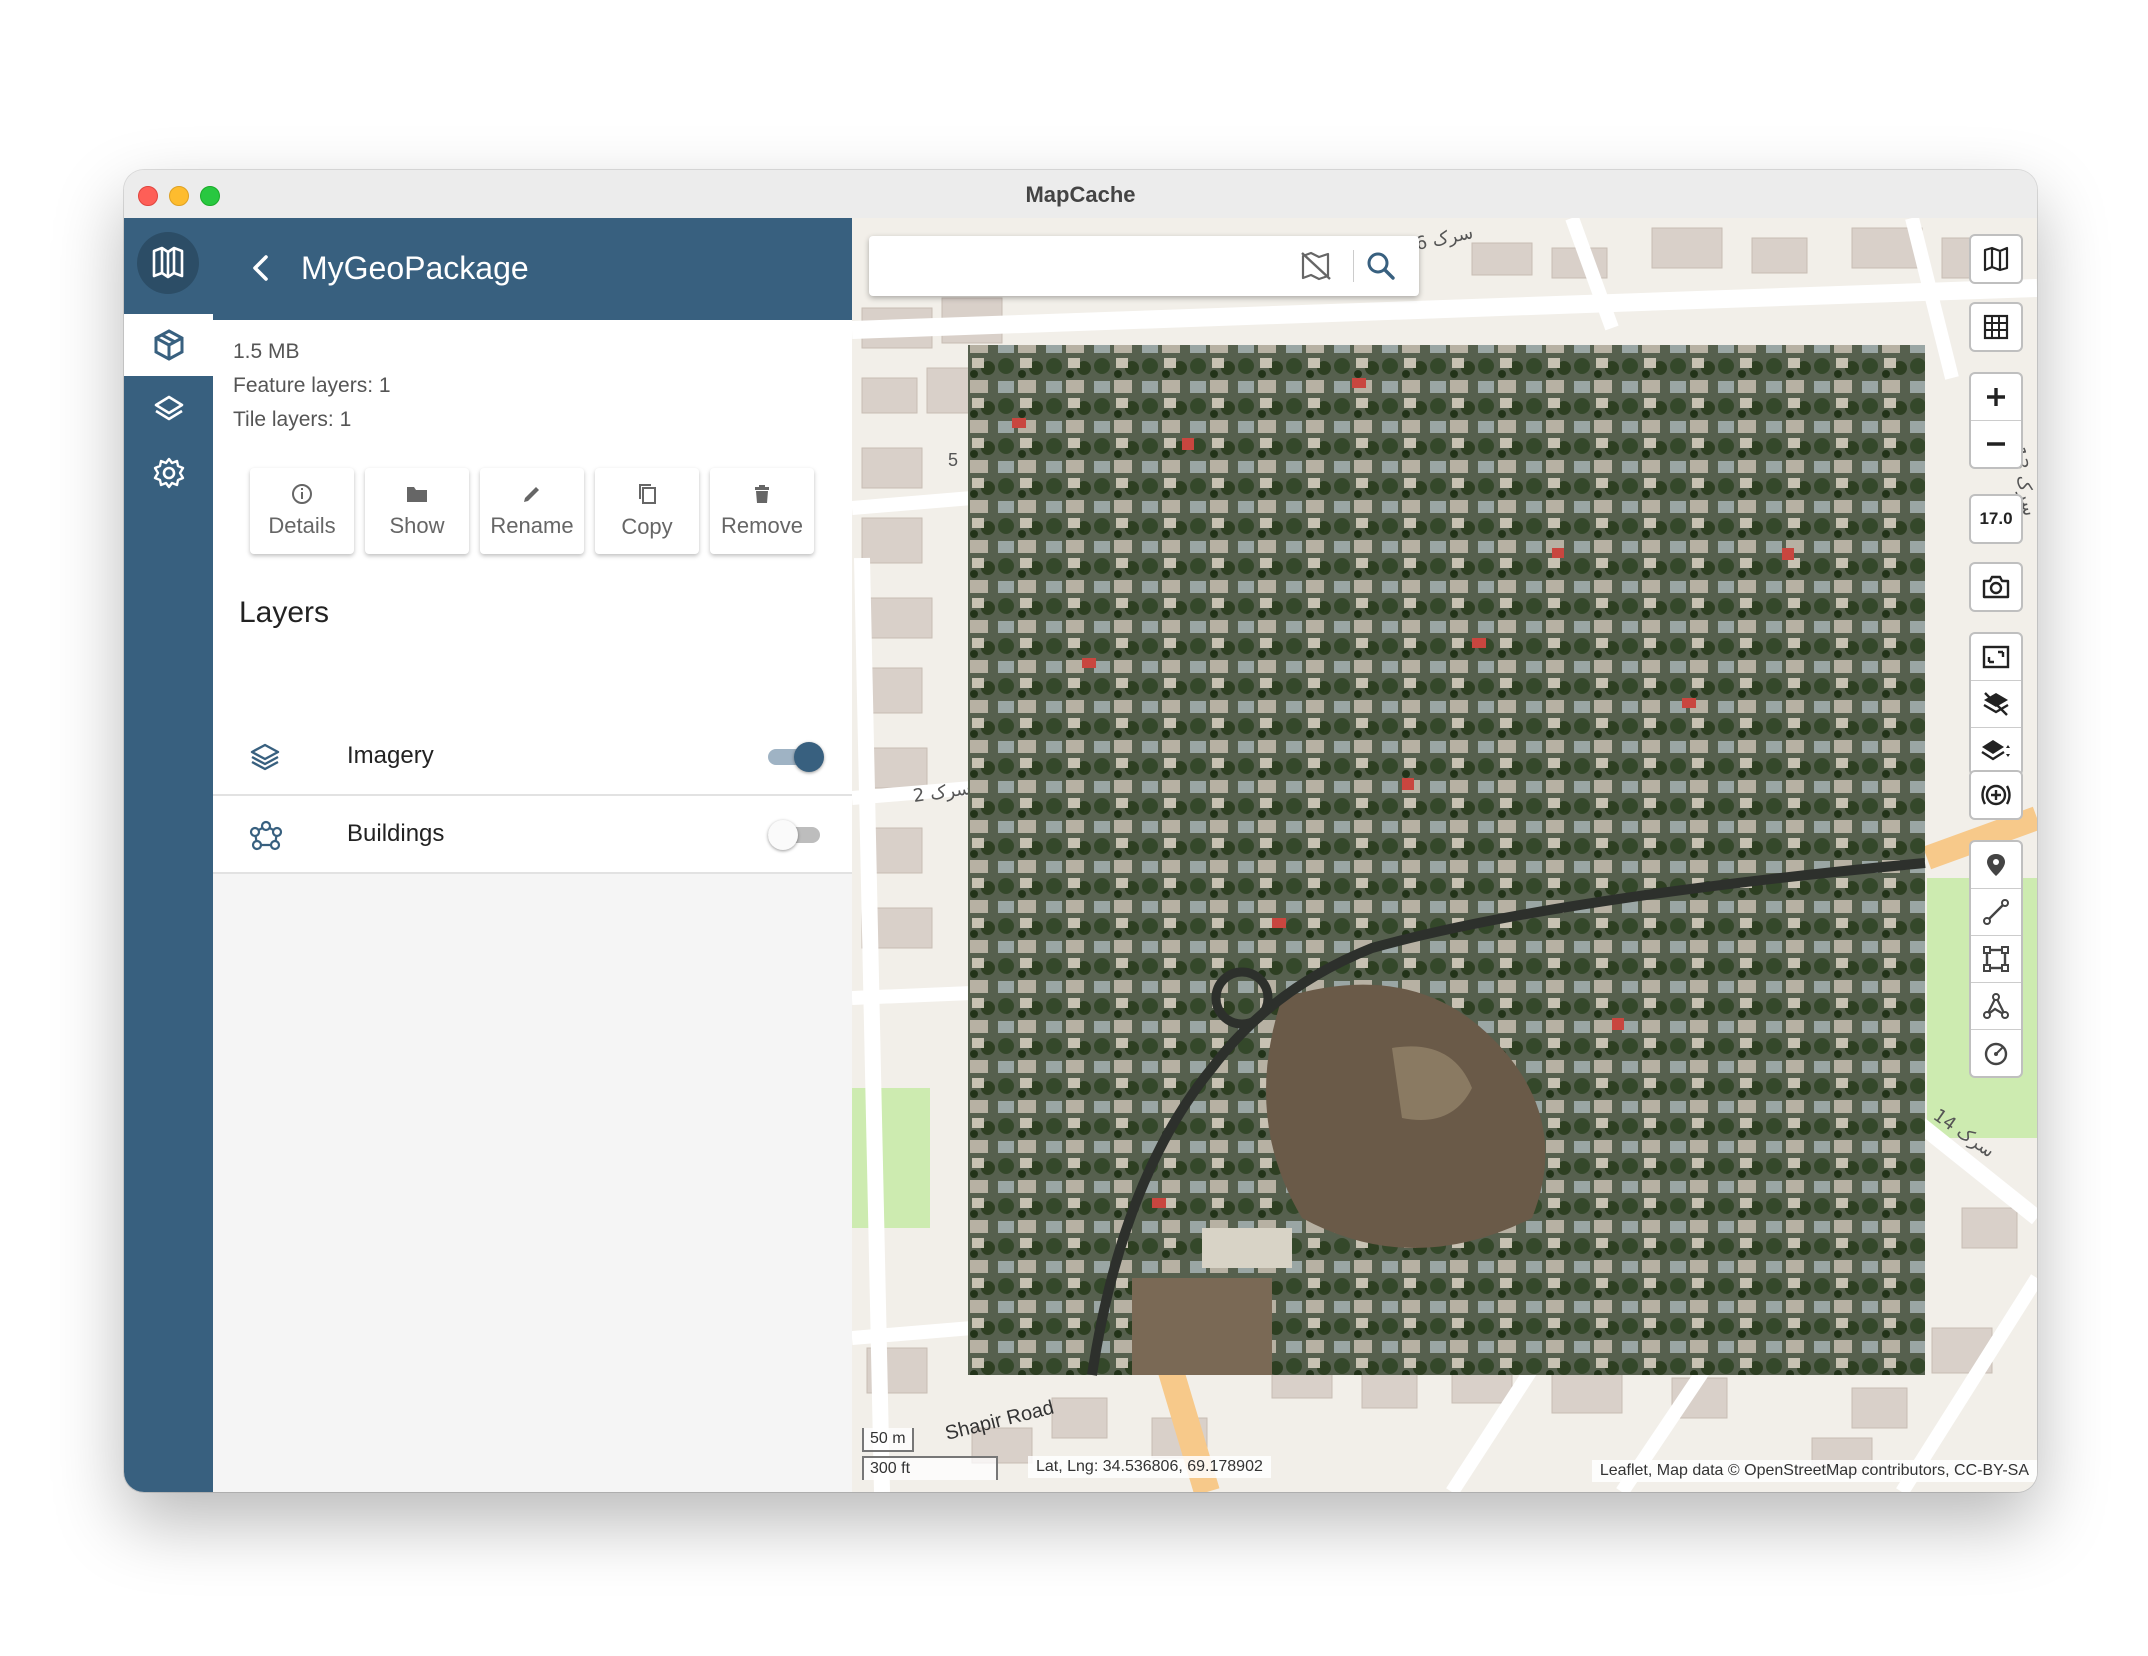  What do you see at coordinates (415, 268) in the screenshot?
I see `geopackage-title: MyGeoPackage` at bounding box center [415, 268].